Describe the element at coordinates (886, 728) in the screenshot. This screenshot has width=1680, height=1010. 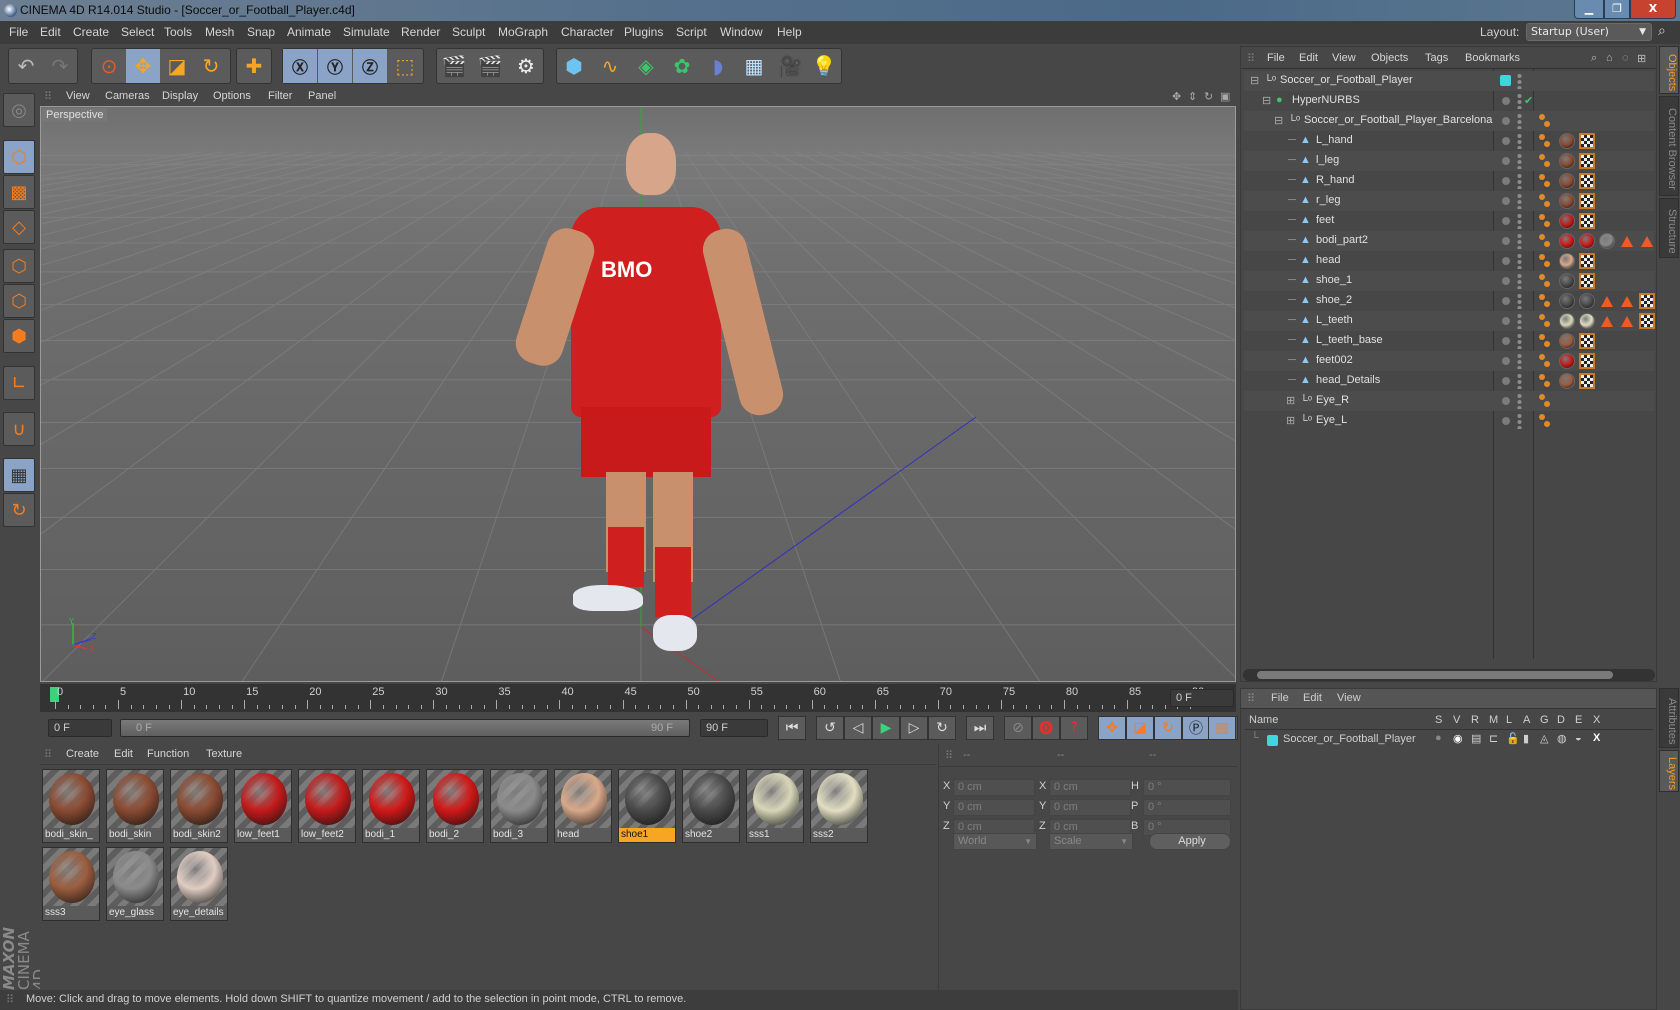
I see `play-button: ▶` at that location.